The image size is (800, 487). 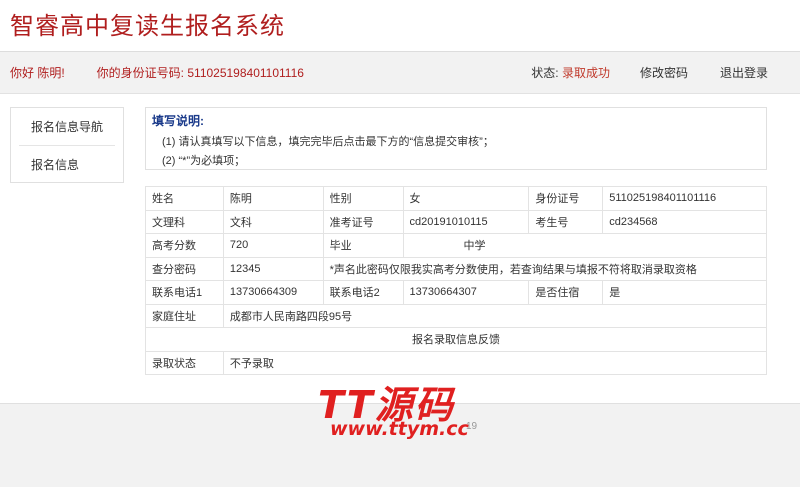 I want to click on admission-status-value: 不予录取, so click(x=495, y=362).